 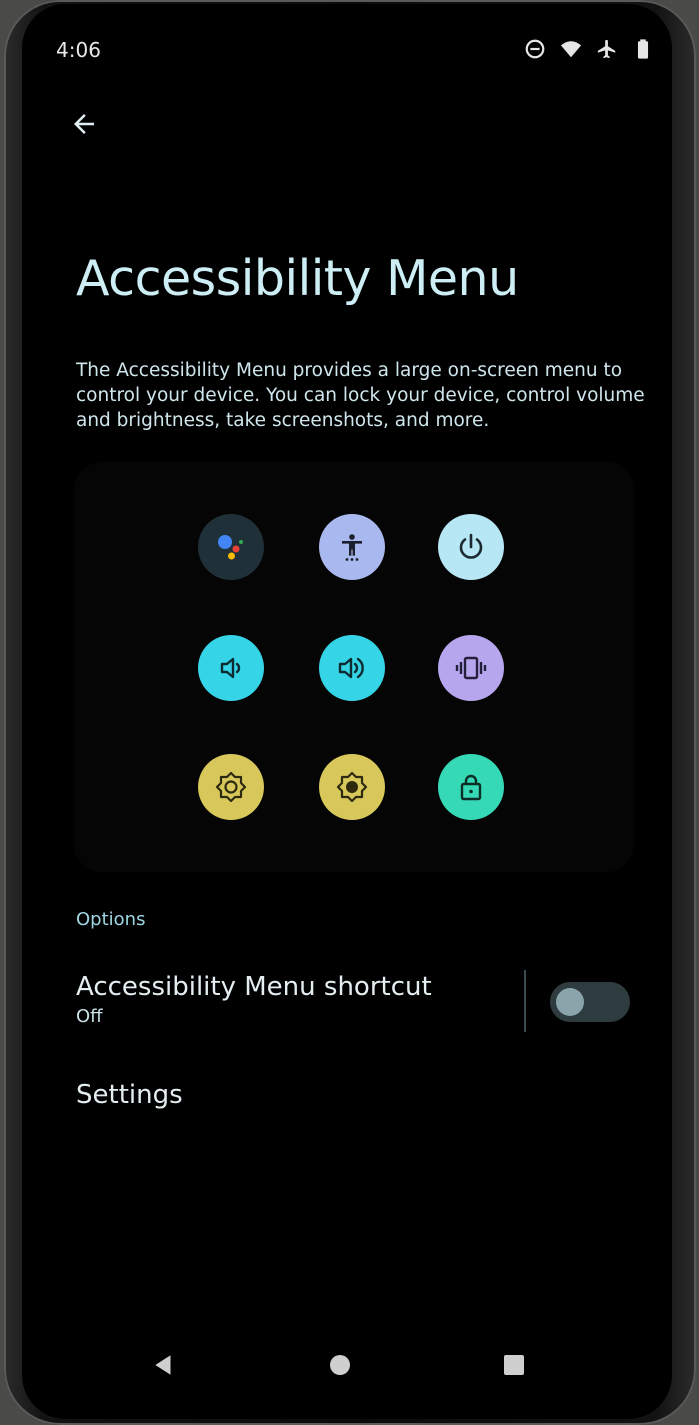 I want to click on toggle-thumb, so click(x=570, y=1002).